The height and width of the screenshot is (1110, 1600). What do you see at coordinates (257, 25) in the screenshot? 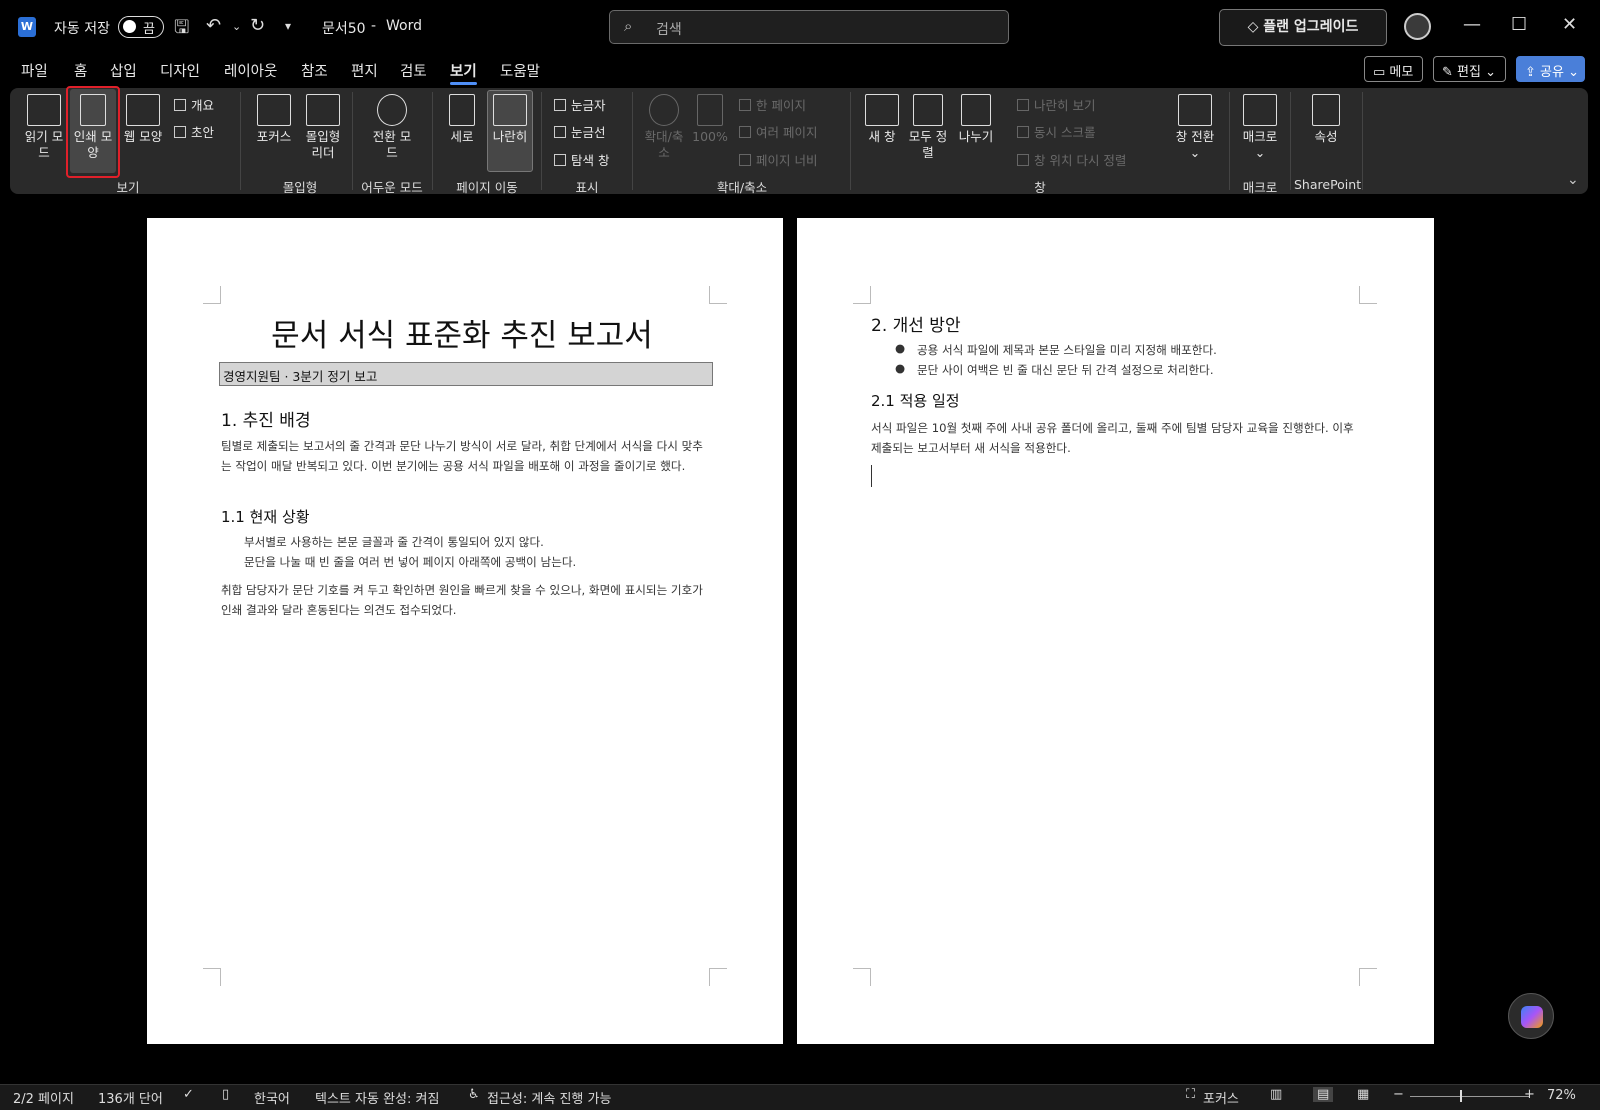
I see `redo-icon: ↻` at bounding box center [257, 25].